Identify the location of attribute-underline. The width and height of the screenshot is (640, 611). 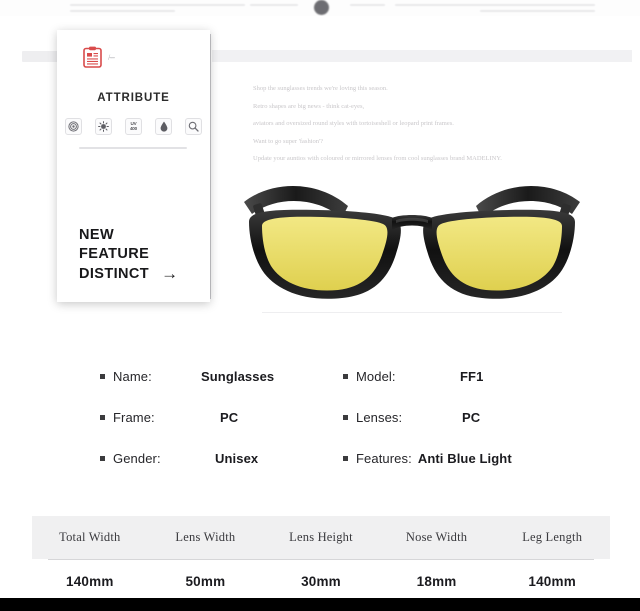
(133, 148).